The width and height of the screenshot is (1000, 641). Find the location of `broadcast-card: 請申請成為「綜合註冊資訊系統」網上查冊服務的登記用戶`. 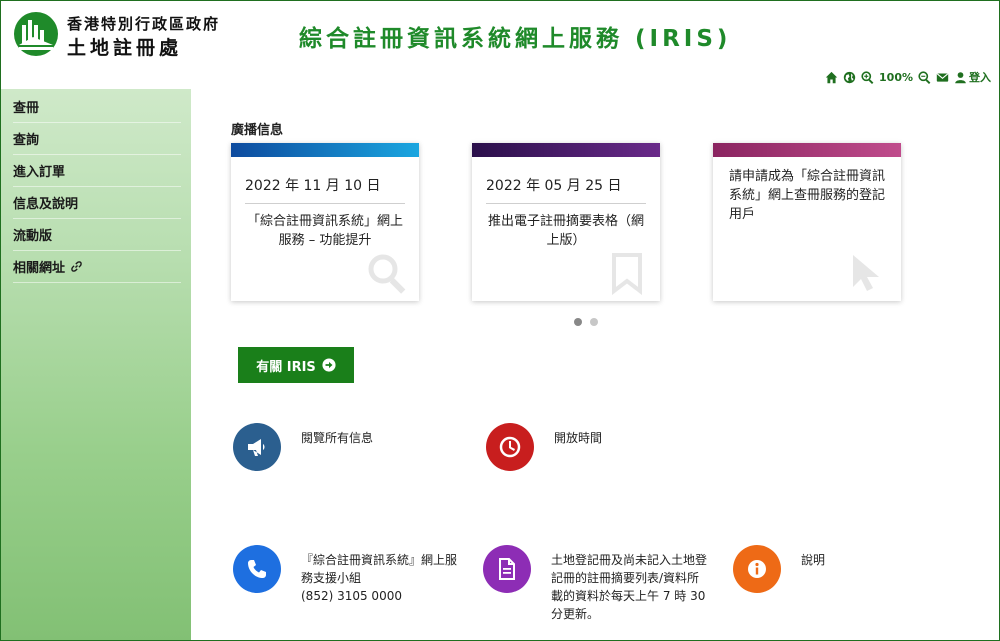

broadcast-card: 請申請成為「綜合註冊資訊系統」網上查冊服務的登記用戶 is located at coordinates (807, 222).